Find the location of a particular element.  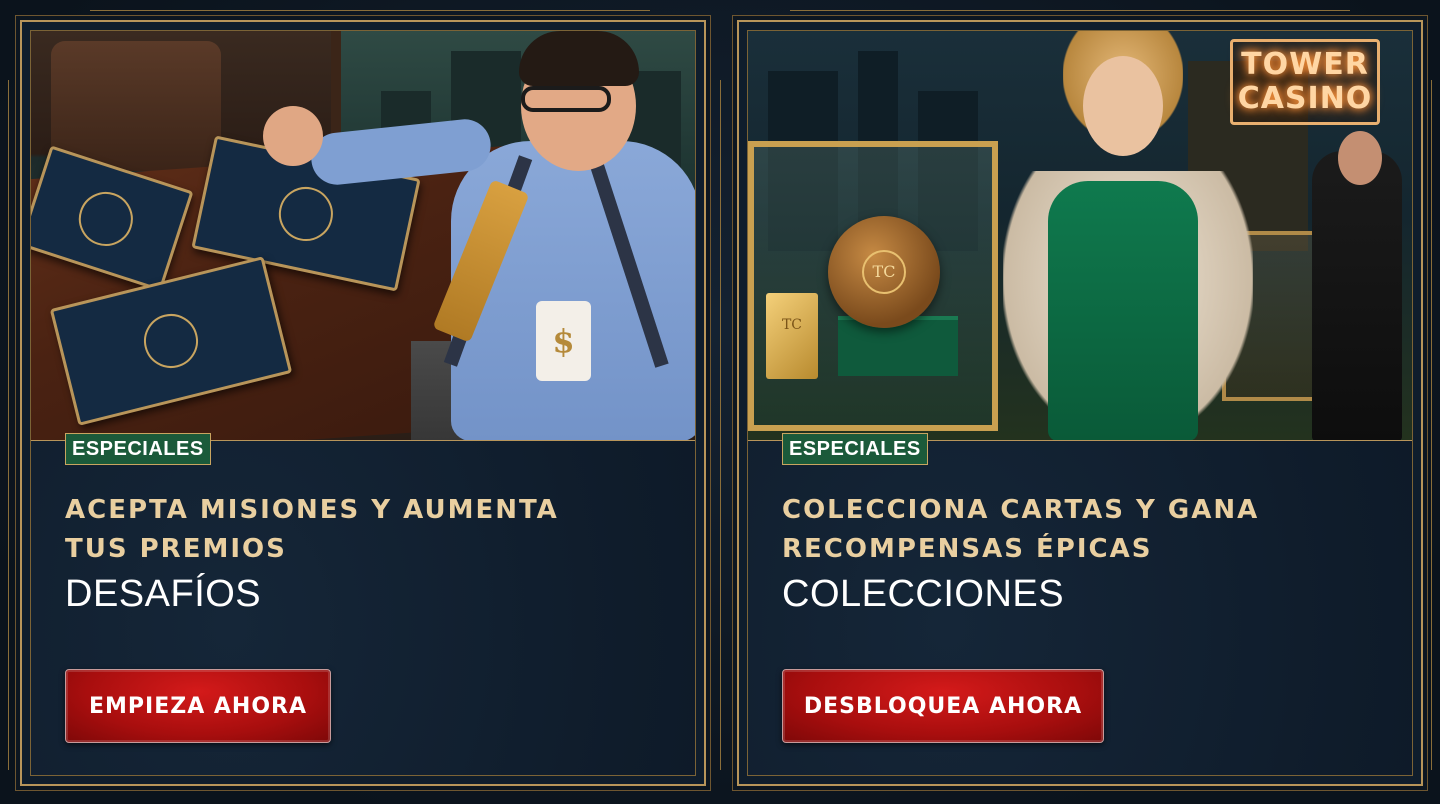

ball-emblem: TC is located at coordinates (884, 272).